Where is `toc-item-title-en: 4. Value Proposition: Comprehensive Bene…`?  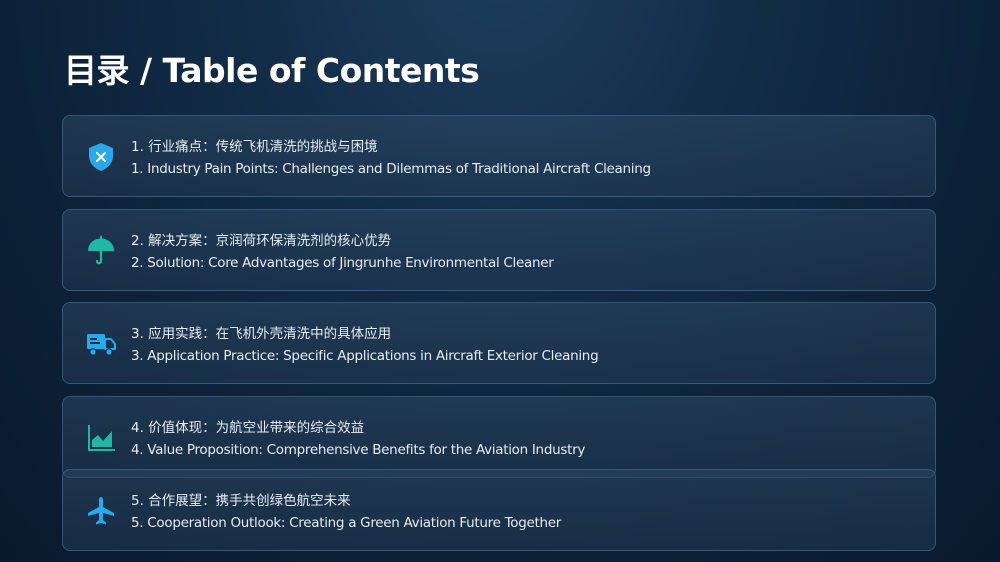 toc-item-title-en: 4. Value Proposition: Comprehensive Bene… is located at coordinates (358, 450).